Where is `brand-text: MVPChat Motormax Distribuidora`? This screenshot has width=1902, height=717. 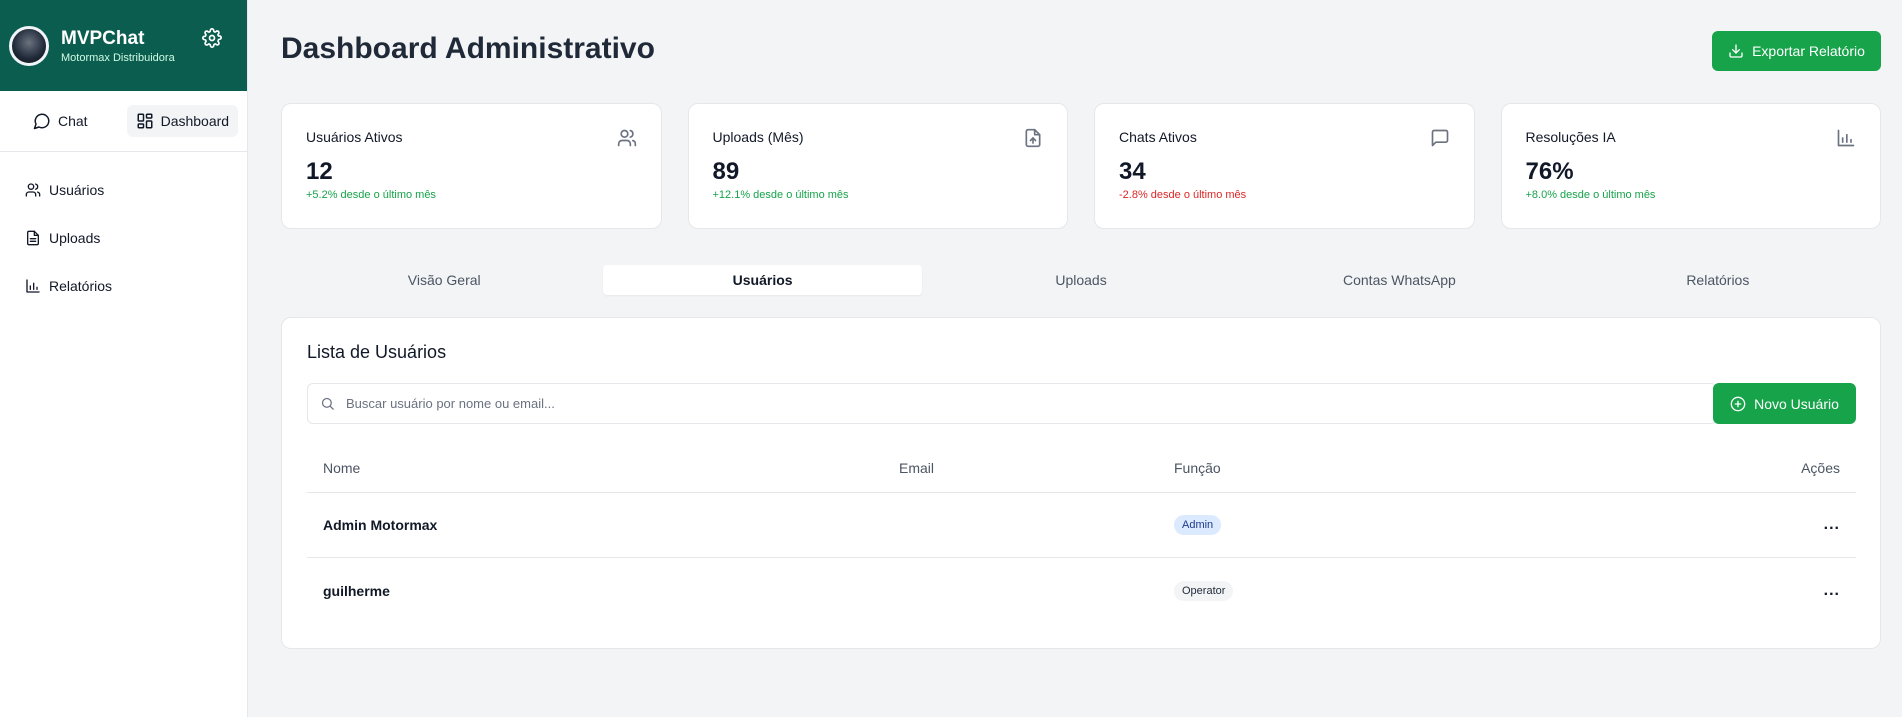 brand-text: MVPChat Motormax Distribuidora is located at coordinates (118, 46).